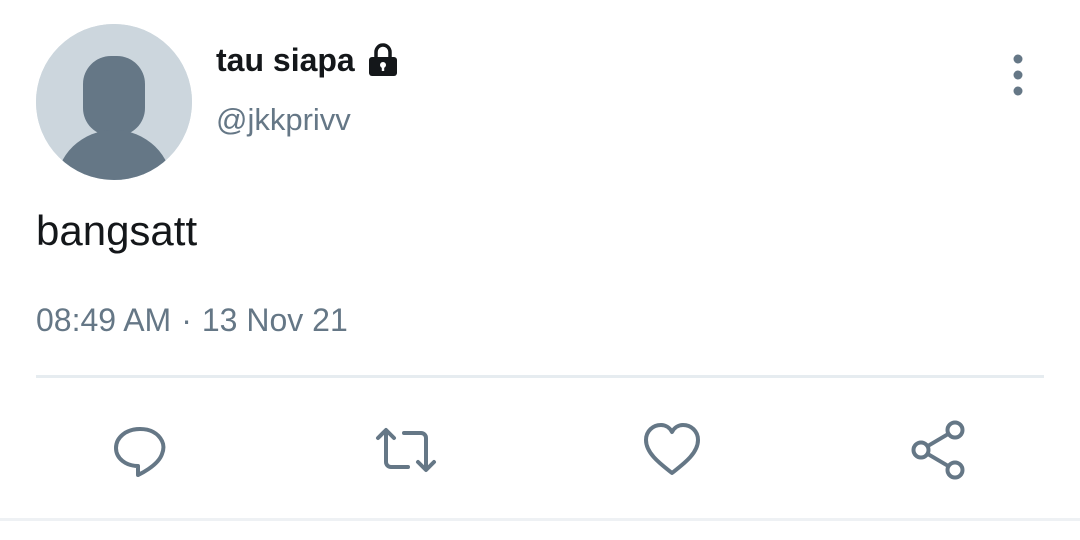 The height and width of the screenshot is (540, 1080). I want to click on display-name: tau siapa, so click(285, 60).